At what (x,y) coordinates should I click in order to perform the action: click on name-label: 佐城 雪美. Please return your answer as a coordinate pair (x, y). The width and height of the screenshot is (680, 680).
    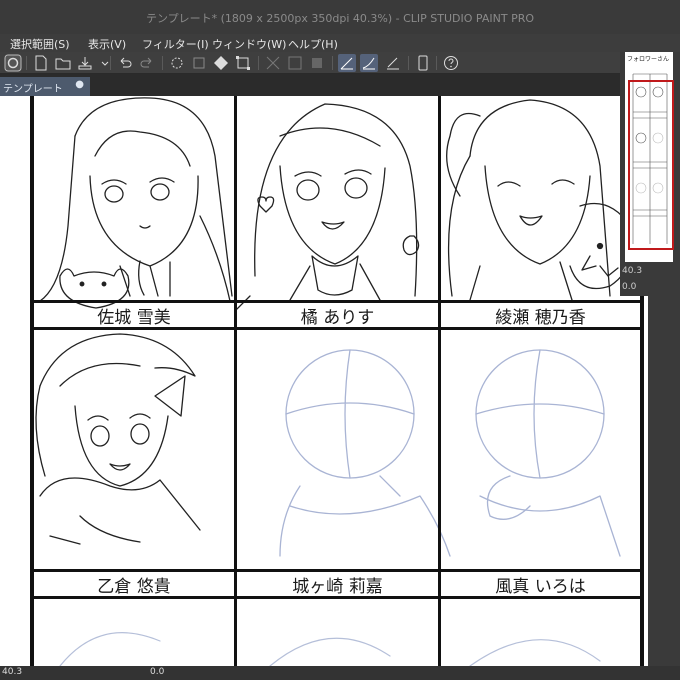
    Looking at the image, I should click on (134, 318).